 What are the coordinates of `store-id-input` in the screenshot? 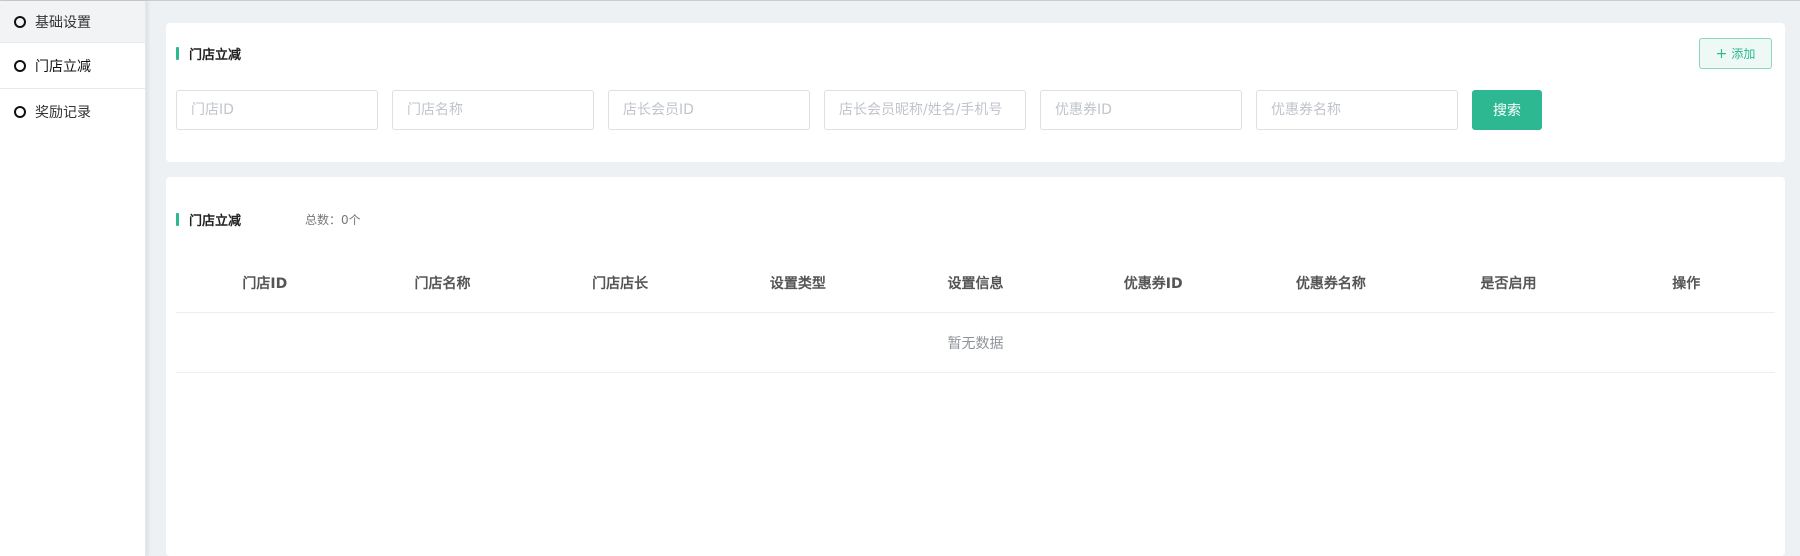 It's located at (277, 110).